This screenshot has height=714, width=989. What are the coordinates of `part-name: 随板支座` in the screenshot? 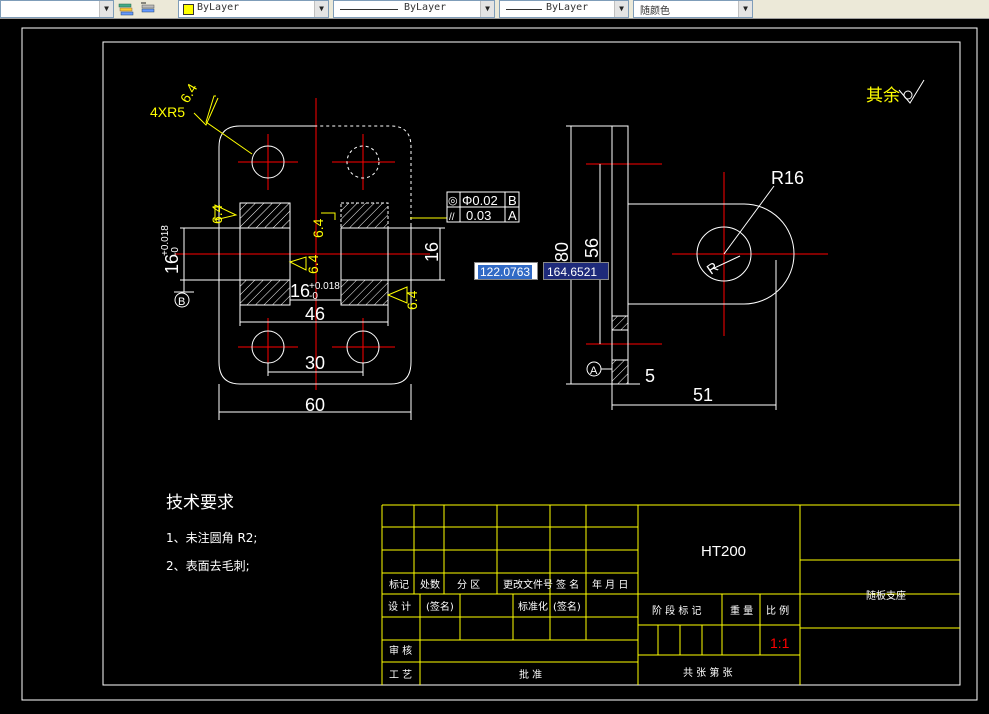 It's located at (886, 595).